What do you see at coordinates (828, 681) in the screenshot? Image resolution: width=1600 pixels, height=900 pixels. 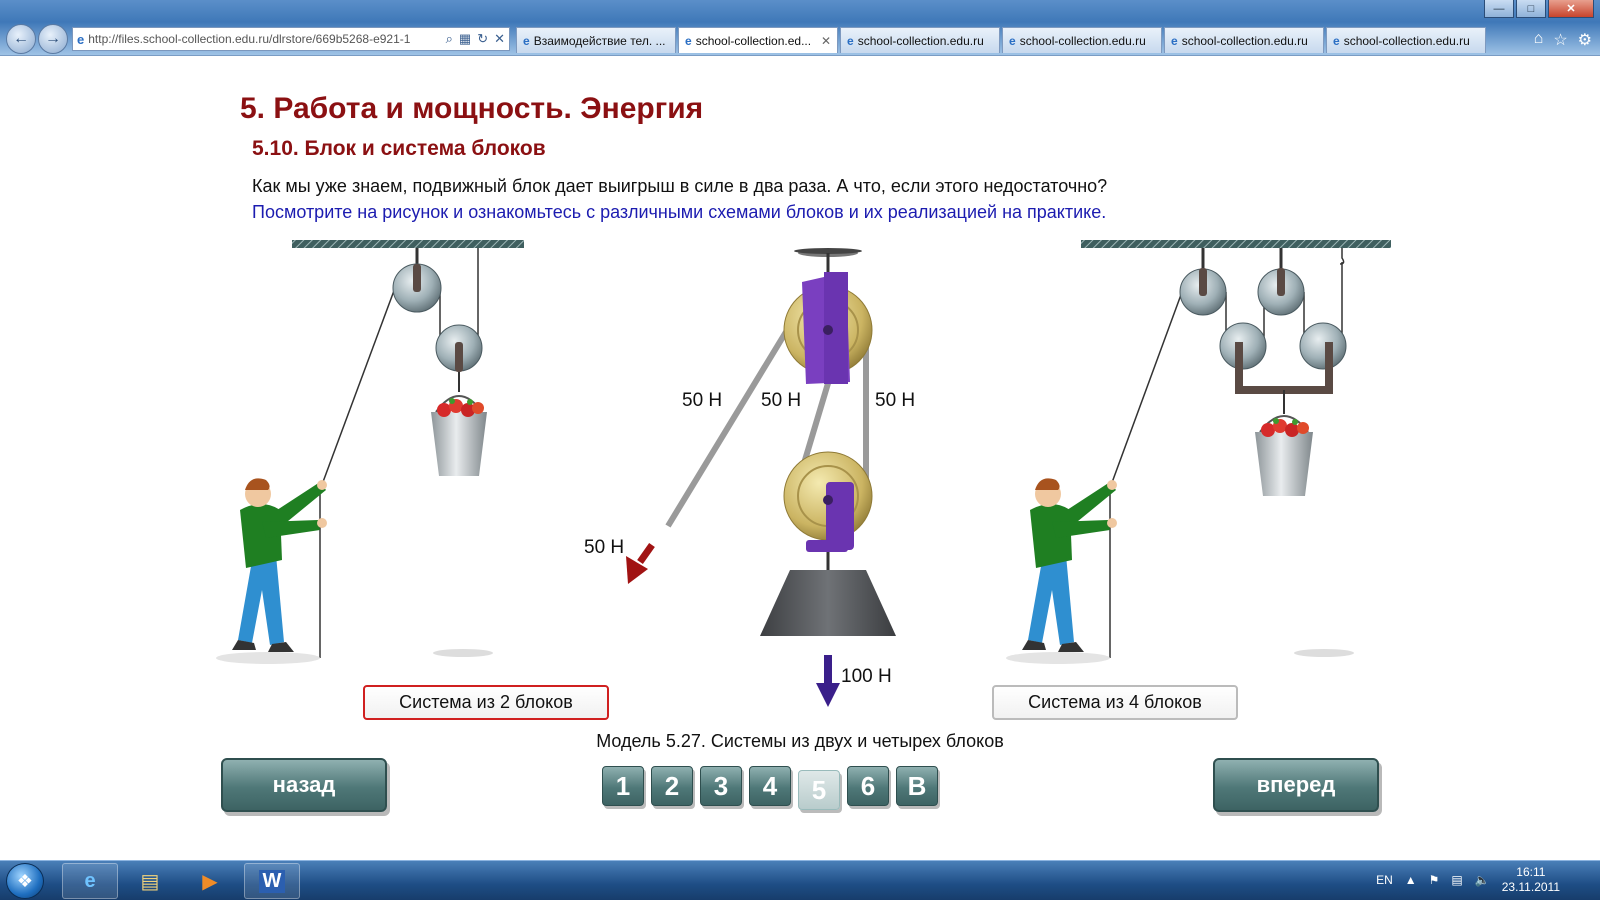 I see `weight-force-arrow` at bounding box center [828, 681].